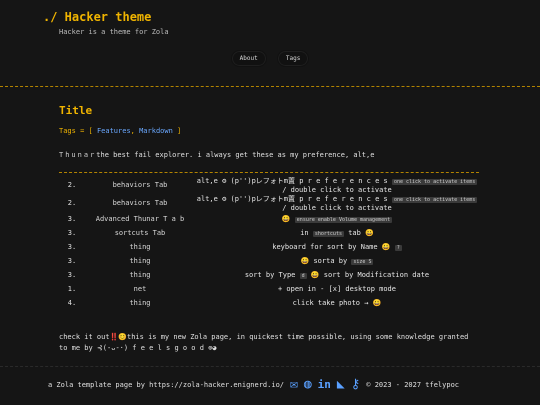 The height and width of the screenshot is (405, 540). I want to click on table-row: 4. thing click take photo → 😀, so click(269, 303).